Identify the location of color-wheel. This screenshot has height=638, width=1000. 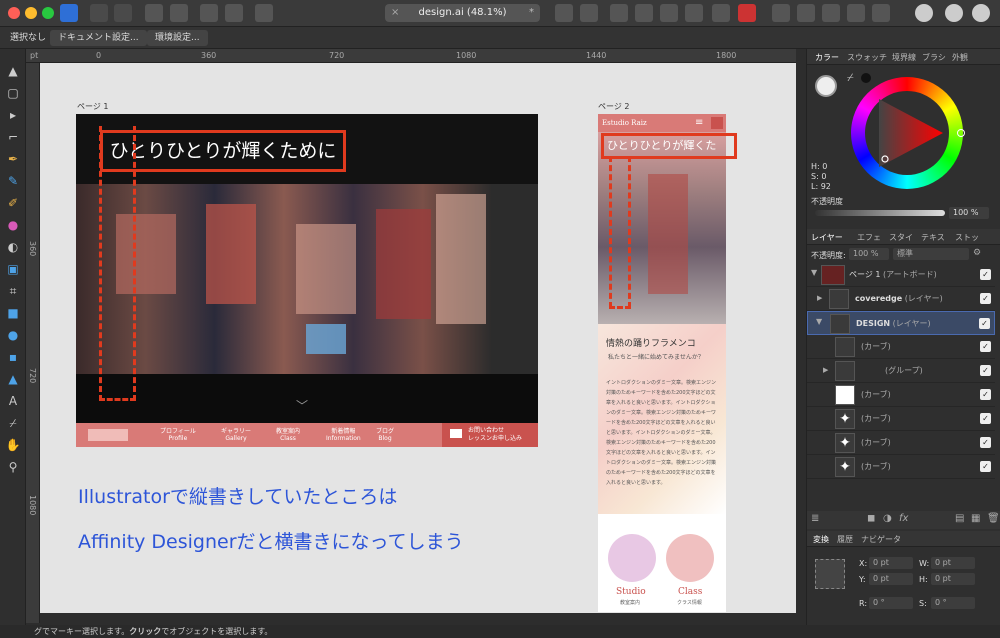
(908, 133).